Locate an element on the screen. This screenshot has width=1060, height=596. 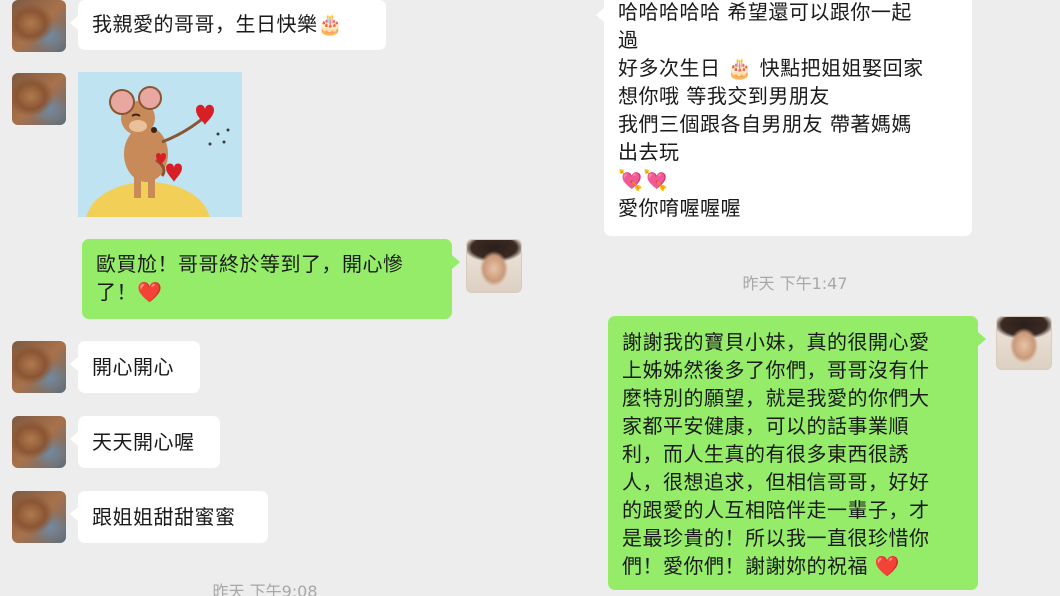
timestamp: 昨天 下午9:08 is located at coordinates (265, 589).